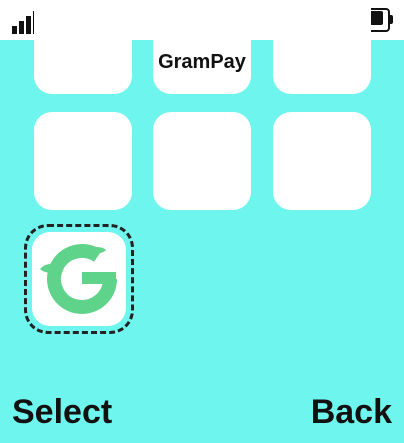 Image resolution: width=404 pixels, height=443 pixels. I want to click on softkey-bar: Select Back, so click(202, 412).